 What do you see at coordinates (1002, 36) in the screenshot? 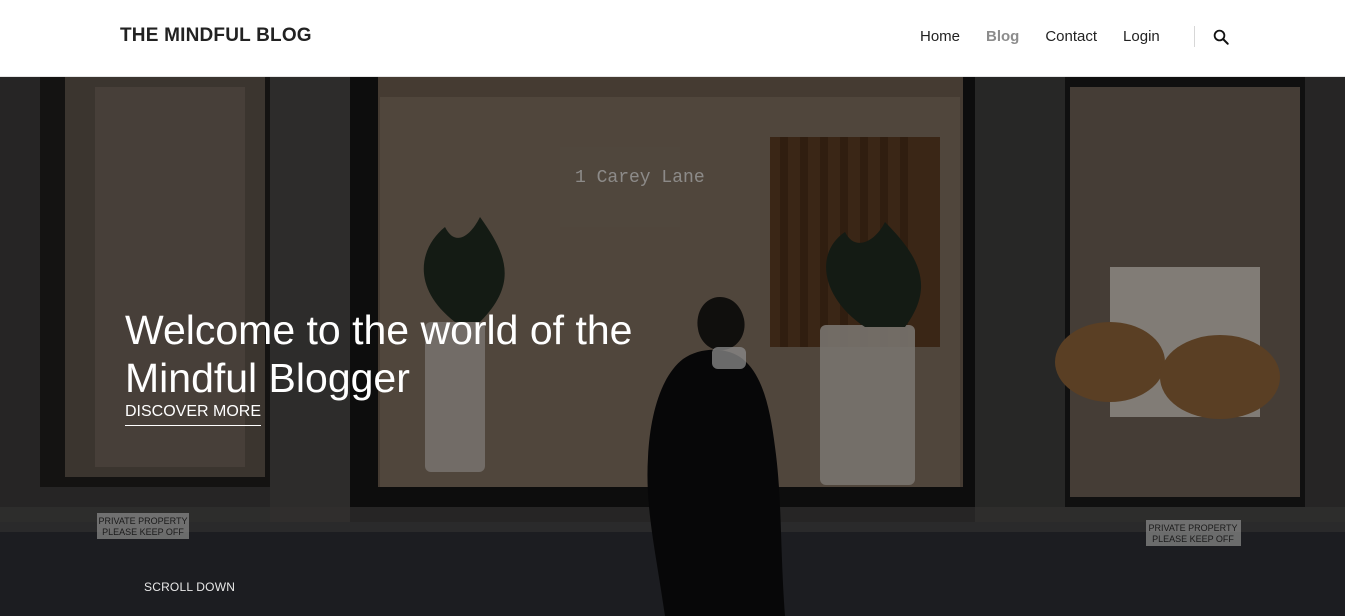
I see `nav-blog: Blog` at bounding box center [1002, 36].